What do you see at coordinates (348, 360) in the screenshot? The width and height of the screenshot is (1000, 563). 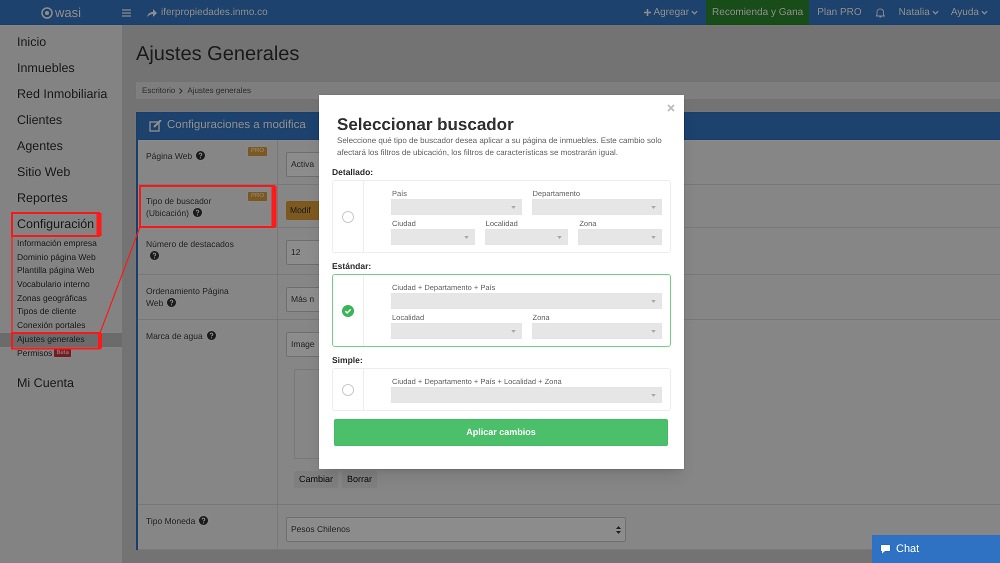 I see `option-label: Simple:` at bounding box center [348, 360].